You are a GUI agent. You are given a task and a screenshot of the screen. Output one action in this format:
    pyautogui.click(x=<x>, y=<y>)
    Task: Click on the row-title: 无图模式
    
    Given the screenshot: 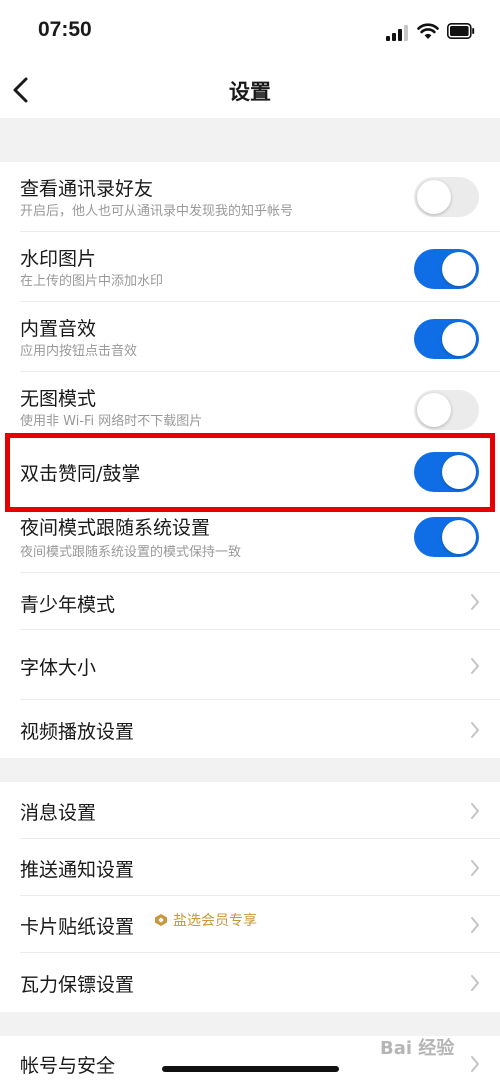 What is the action you would take?
    pyautogui.click(x=58, y=399)
    